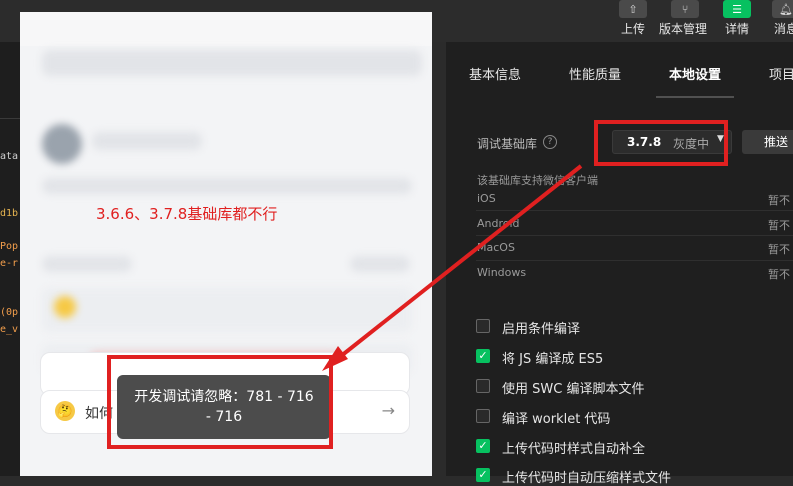  I want to click on annotation-arrow, so click(452, 267).